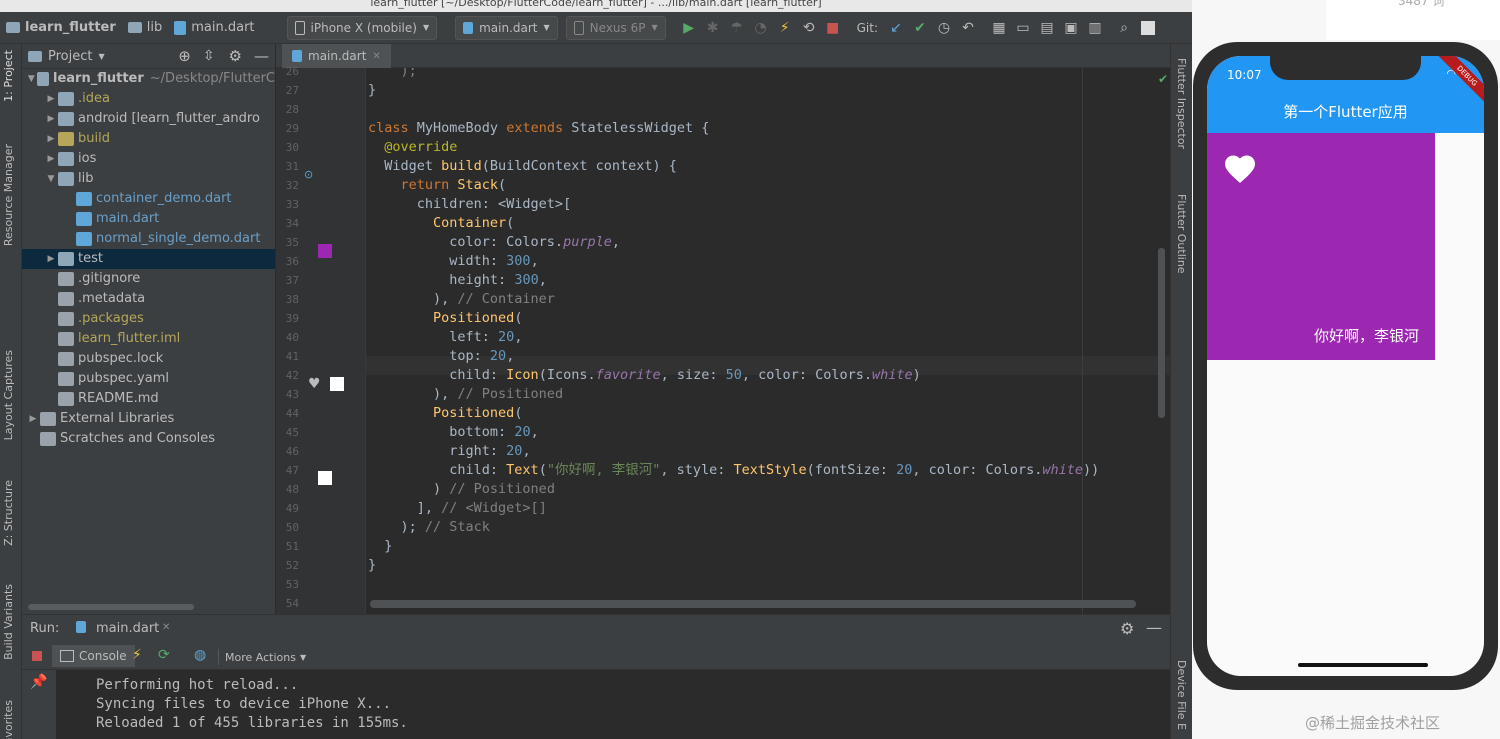 The height and width of the screenshot is (739, 1500). Describe the element at coordinates (292, 147) in the screenshot. I see `line-number: 30` at that location.